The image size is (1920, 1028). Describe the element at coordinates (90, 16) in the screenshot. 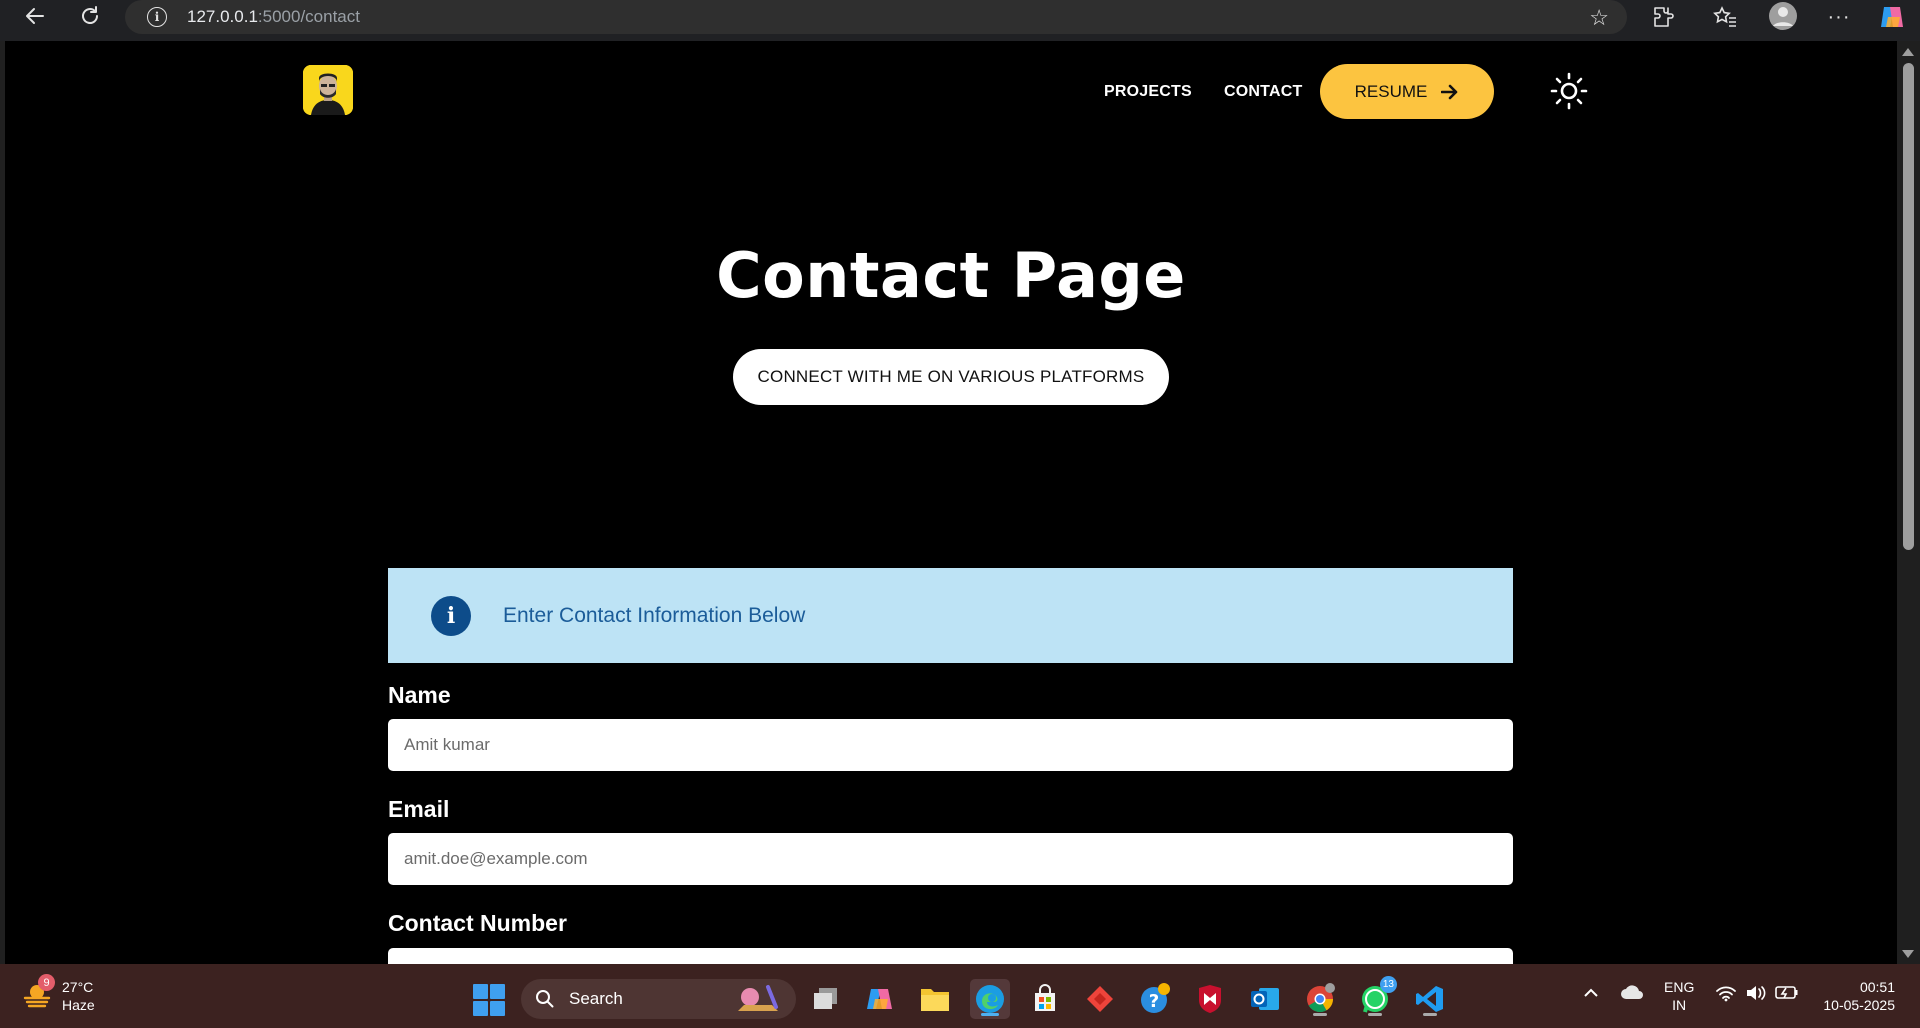

I see `reload-icon` at that location.